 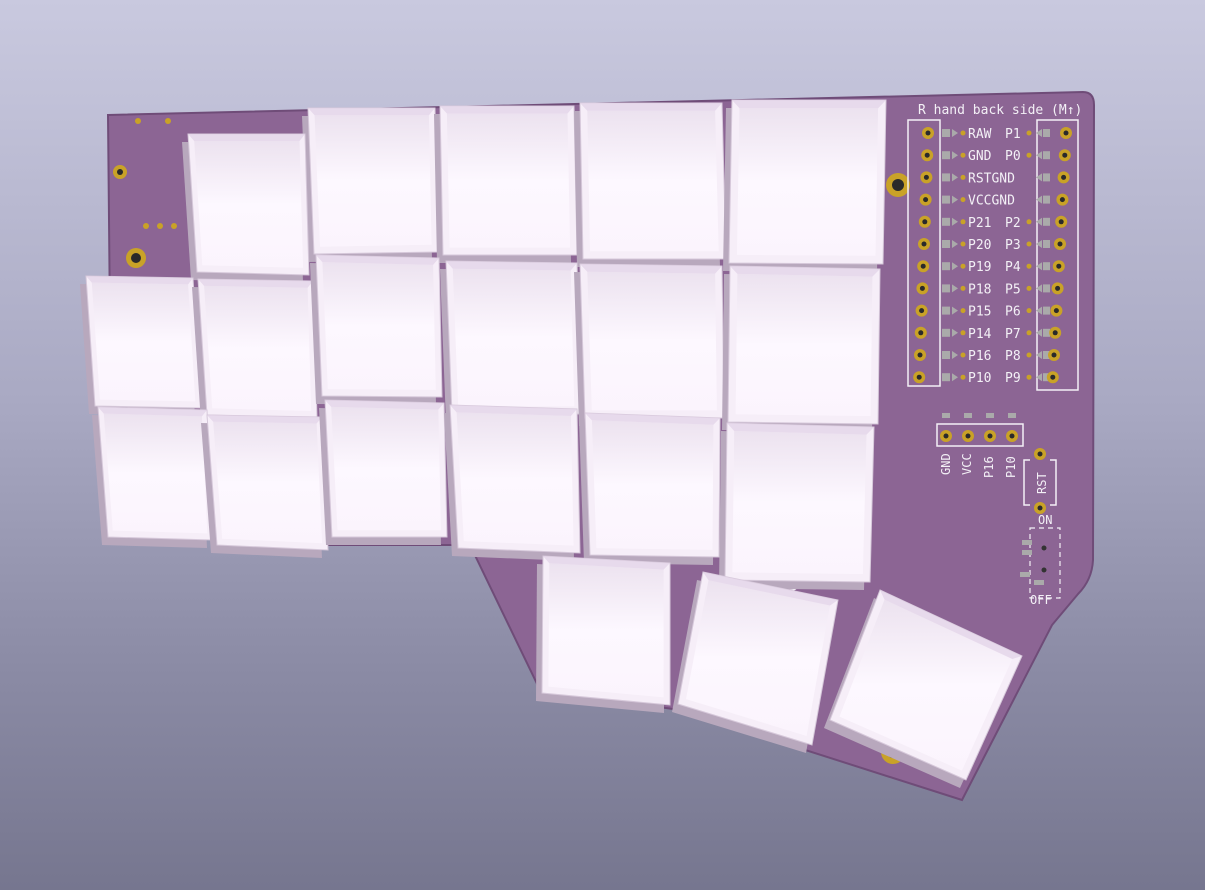 I want to click on pin-label-right: P8, so click(x=1013, y=356).